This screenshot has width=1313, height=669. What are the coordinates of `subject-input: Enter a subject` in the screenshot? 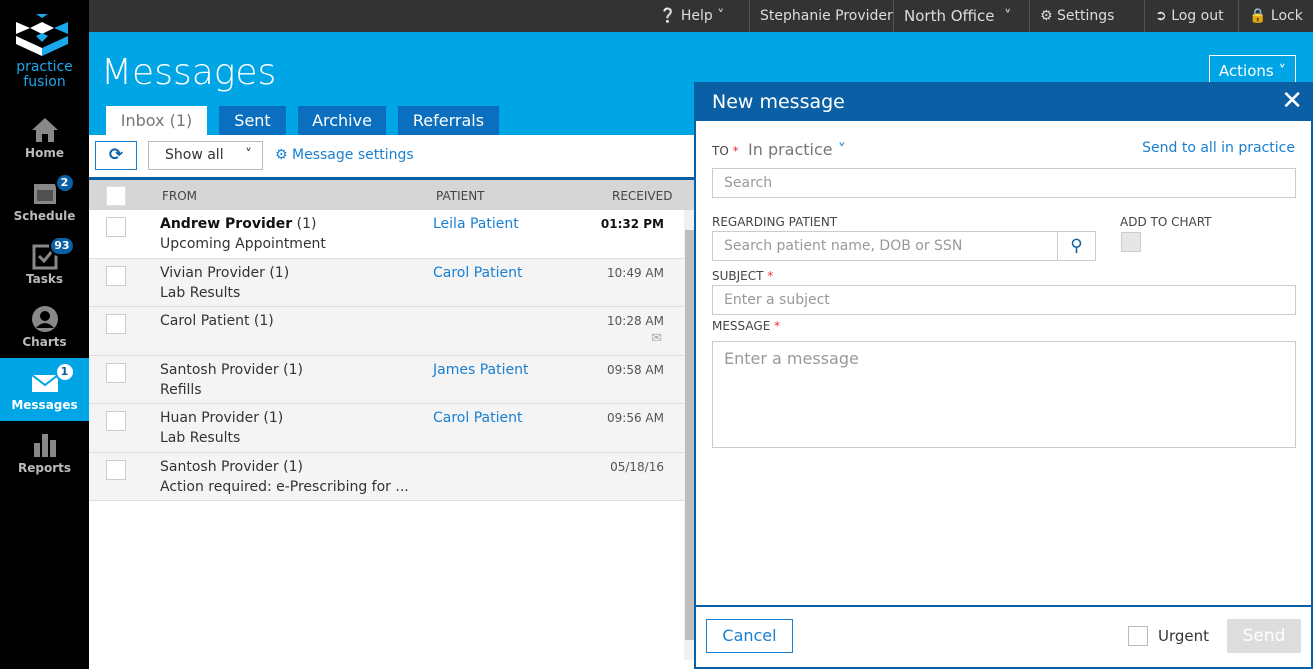 It's located at (1004, 300).